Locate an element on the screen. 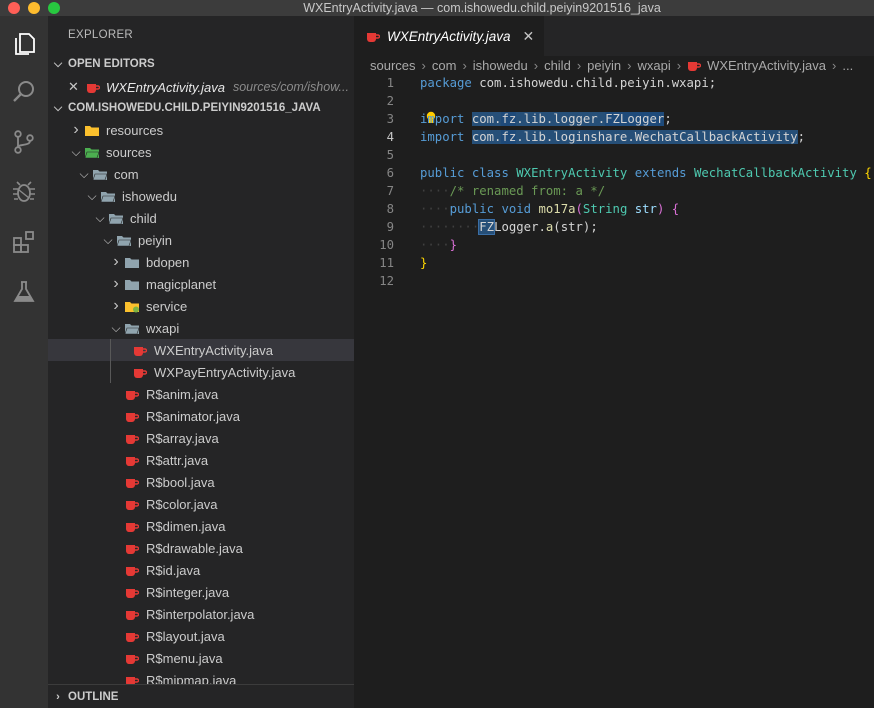 The width and height of the screenshot is (874, 708). tree-folder-item: ⌵ wxapi is located at coordinates (201, 328).